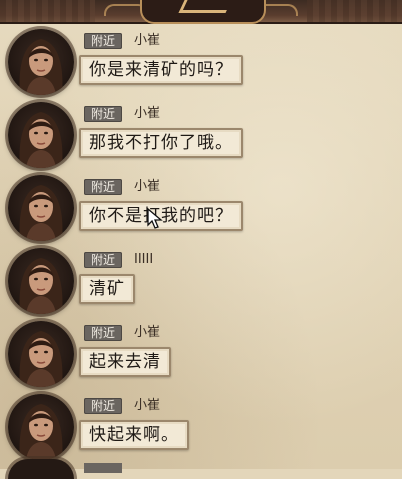  I want to click on mouse-pointer-icon, so click(155, 218).